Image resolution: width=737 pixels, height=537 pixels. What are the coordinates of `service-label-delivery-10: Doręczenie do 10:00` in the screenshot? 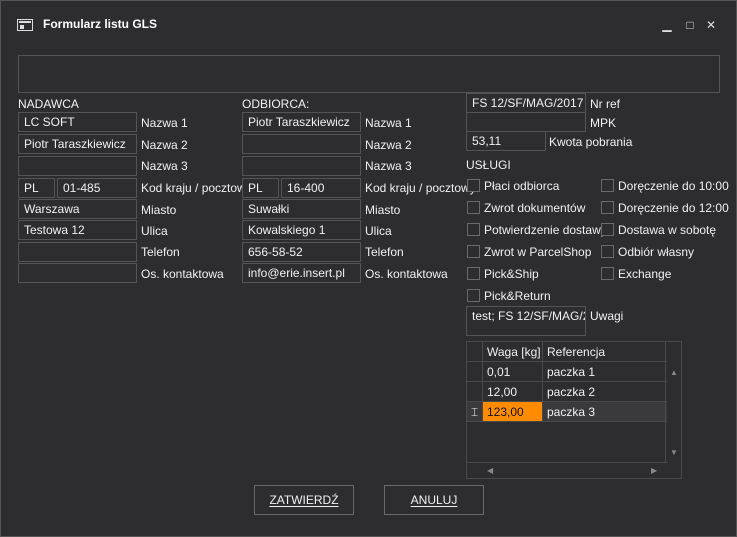 It's located at (673, 186).